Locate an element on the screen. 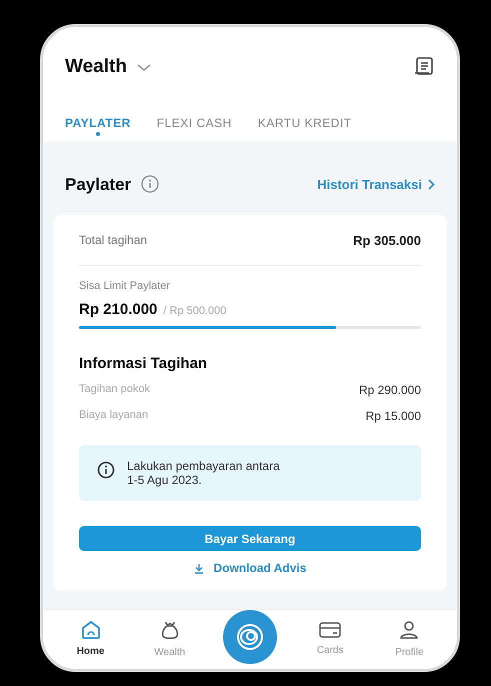 The image size is (491, 686). profile-icon is located at coordinates (409, 630).